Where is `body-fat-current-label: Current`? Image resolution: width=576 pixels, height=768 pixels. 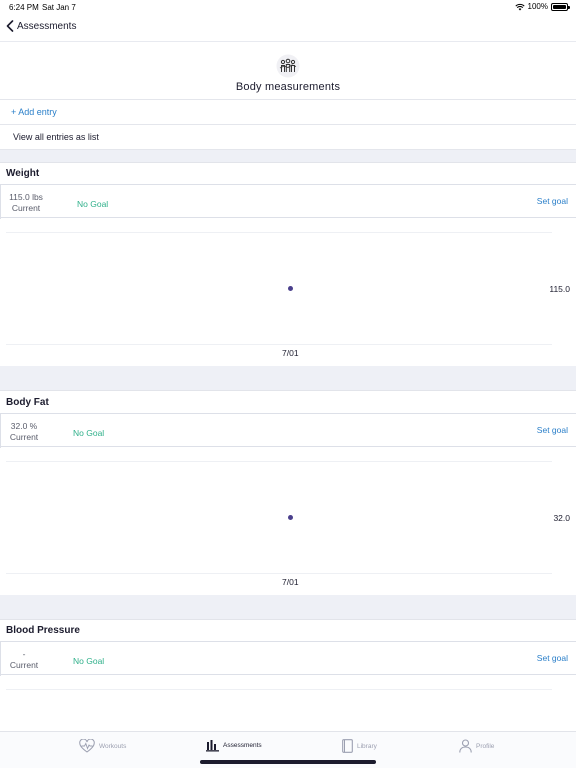
body-fat-current-label: Current is located at coordinates (24, 437).